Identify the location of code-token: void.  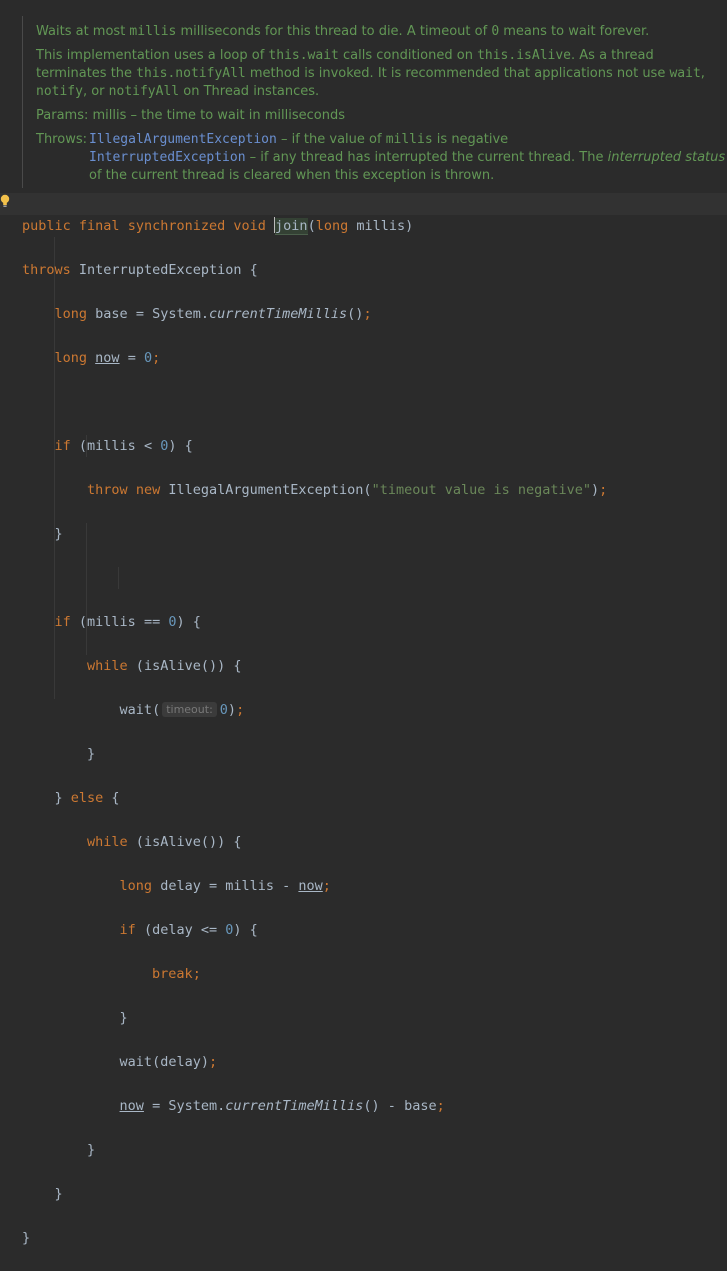
(249, 226).